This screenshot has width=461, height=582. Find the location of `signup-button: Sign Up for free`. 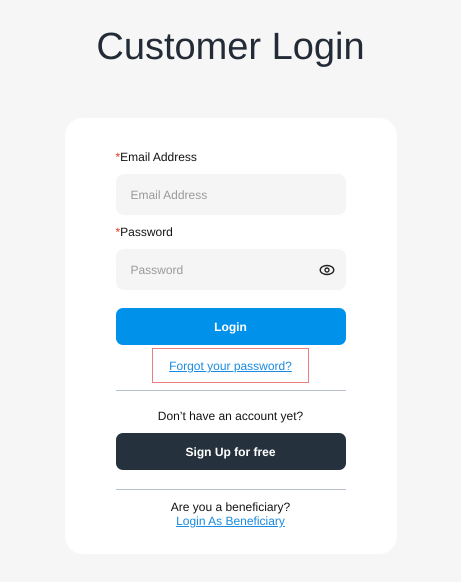

signup-button: Sign Up for free is located at coordinates (231, 451).